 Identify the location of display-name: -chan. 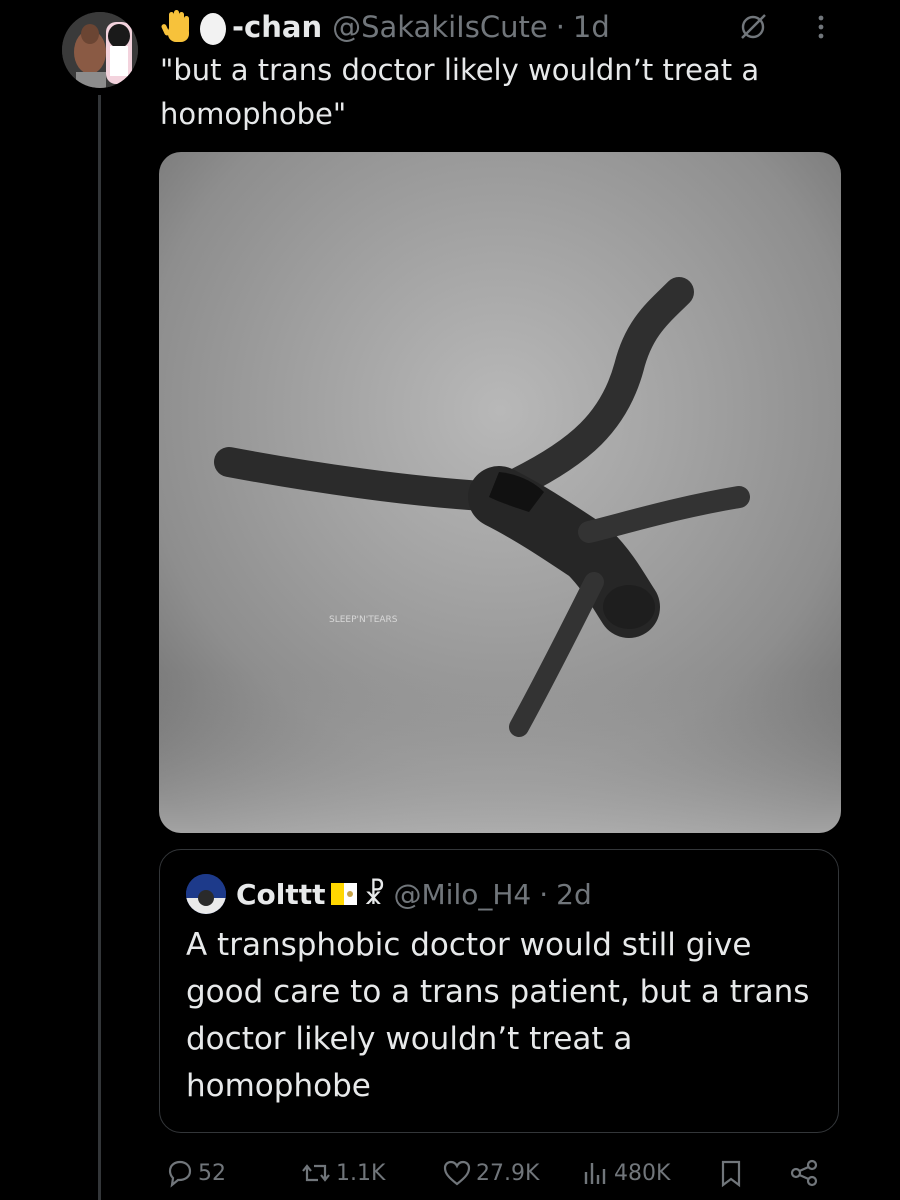
(277, 27).